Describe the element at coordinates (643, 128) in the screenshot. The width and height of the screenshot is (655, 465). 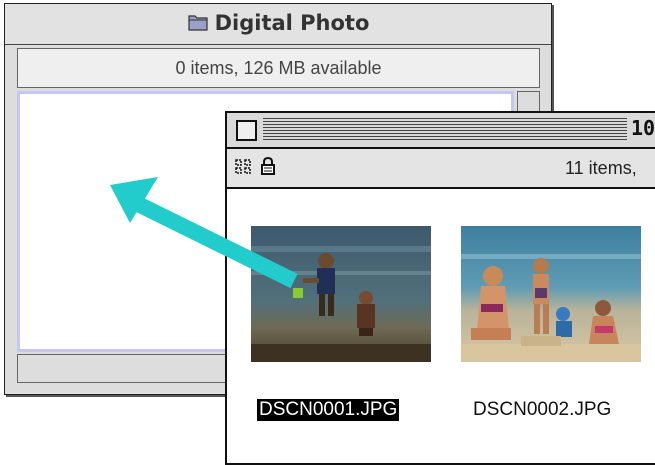
I see `window-title: 103` at that location.